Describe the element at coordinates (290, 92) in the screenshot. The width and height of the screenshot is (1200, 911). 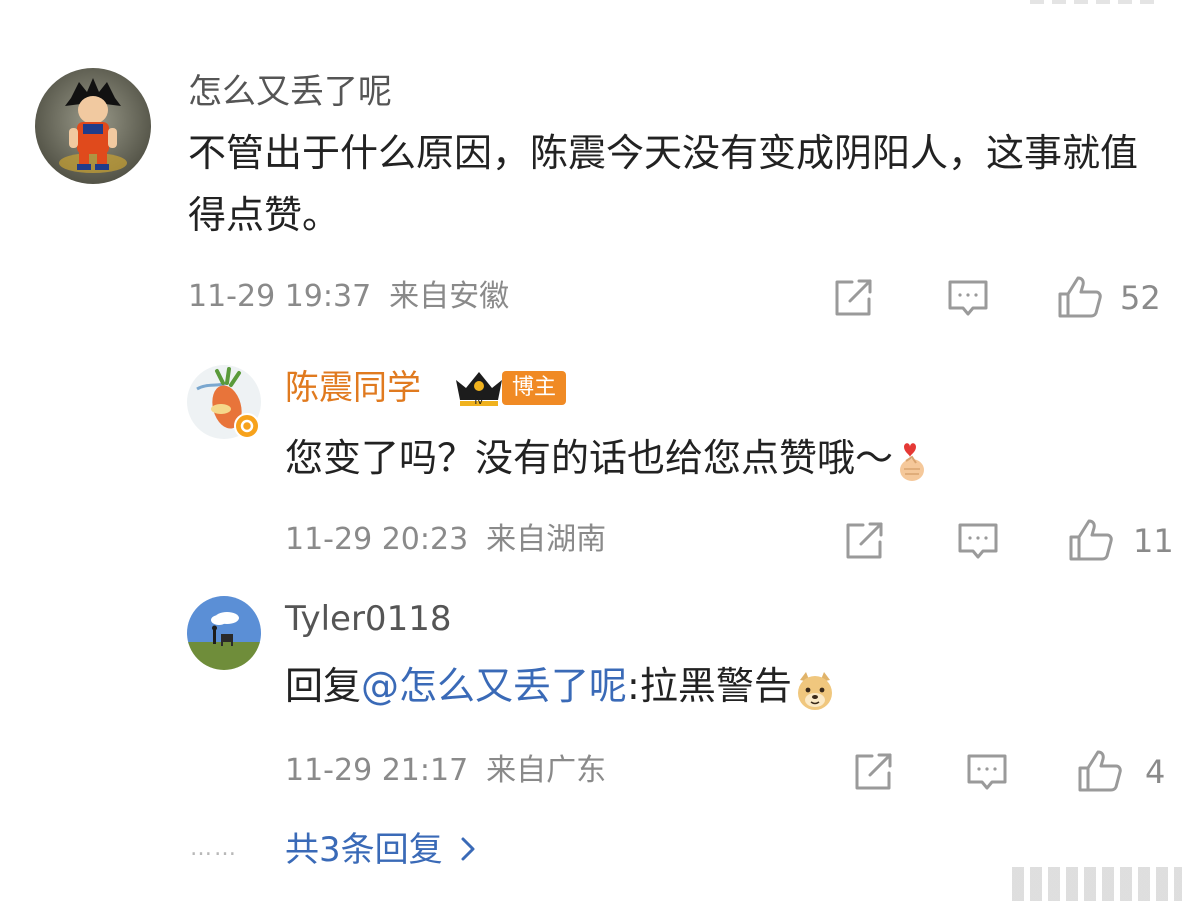
I see `comment-username: 怎么又丢了呢` at that location.